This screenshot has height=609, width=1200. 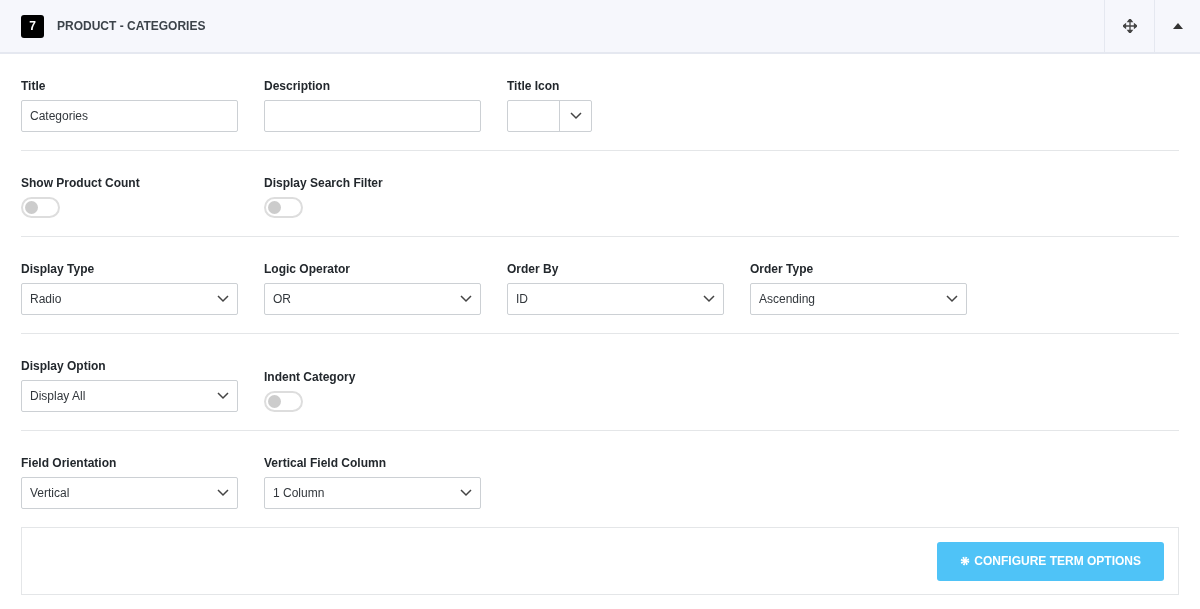 What do you see at coordinates (129, 493) in the screenshot?
I see `select-dropdown: Vertical` at bounding box center [129, 493].